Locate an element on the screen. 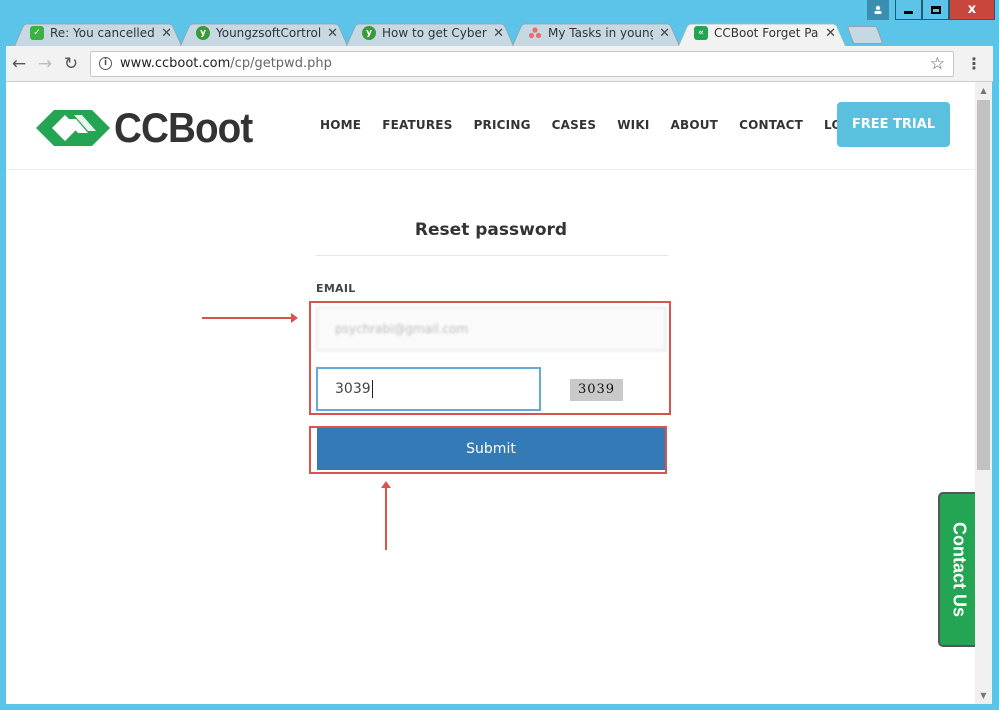  nav-about: ABOUT is located at coordinates (694, 125).